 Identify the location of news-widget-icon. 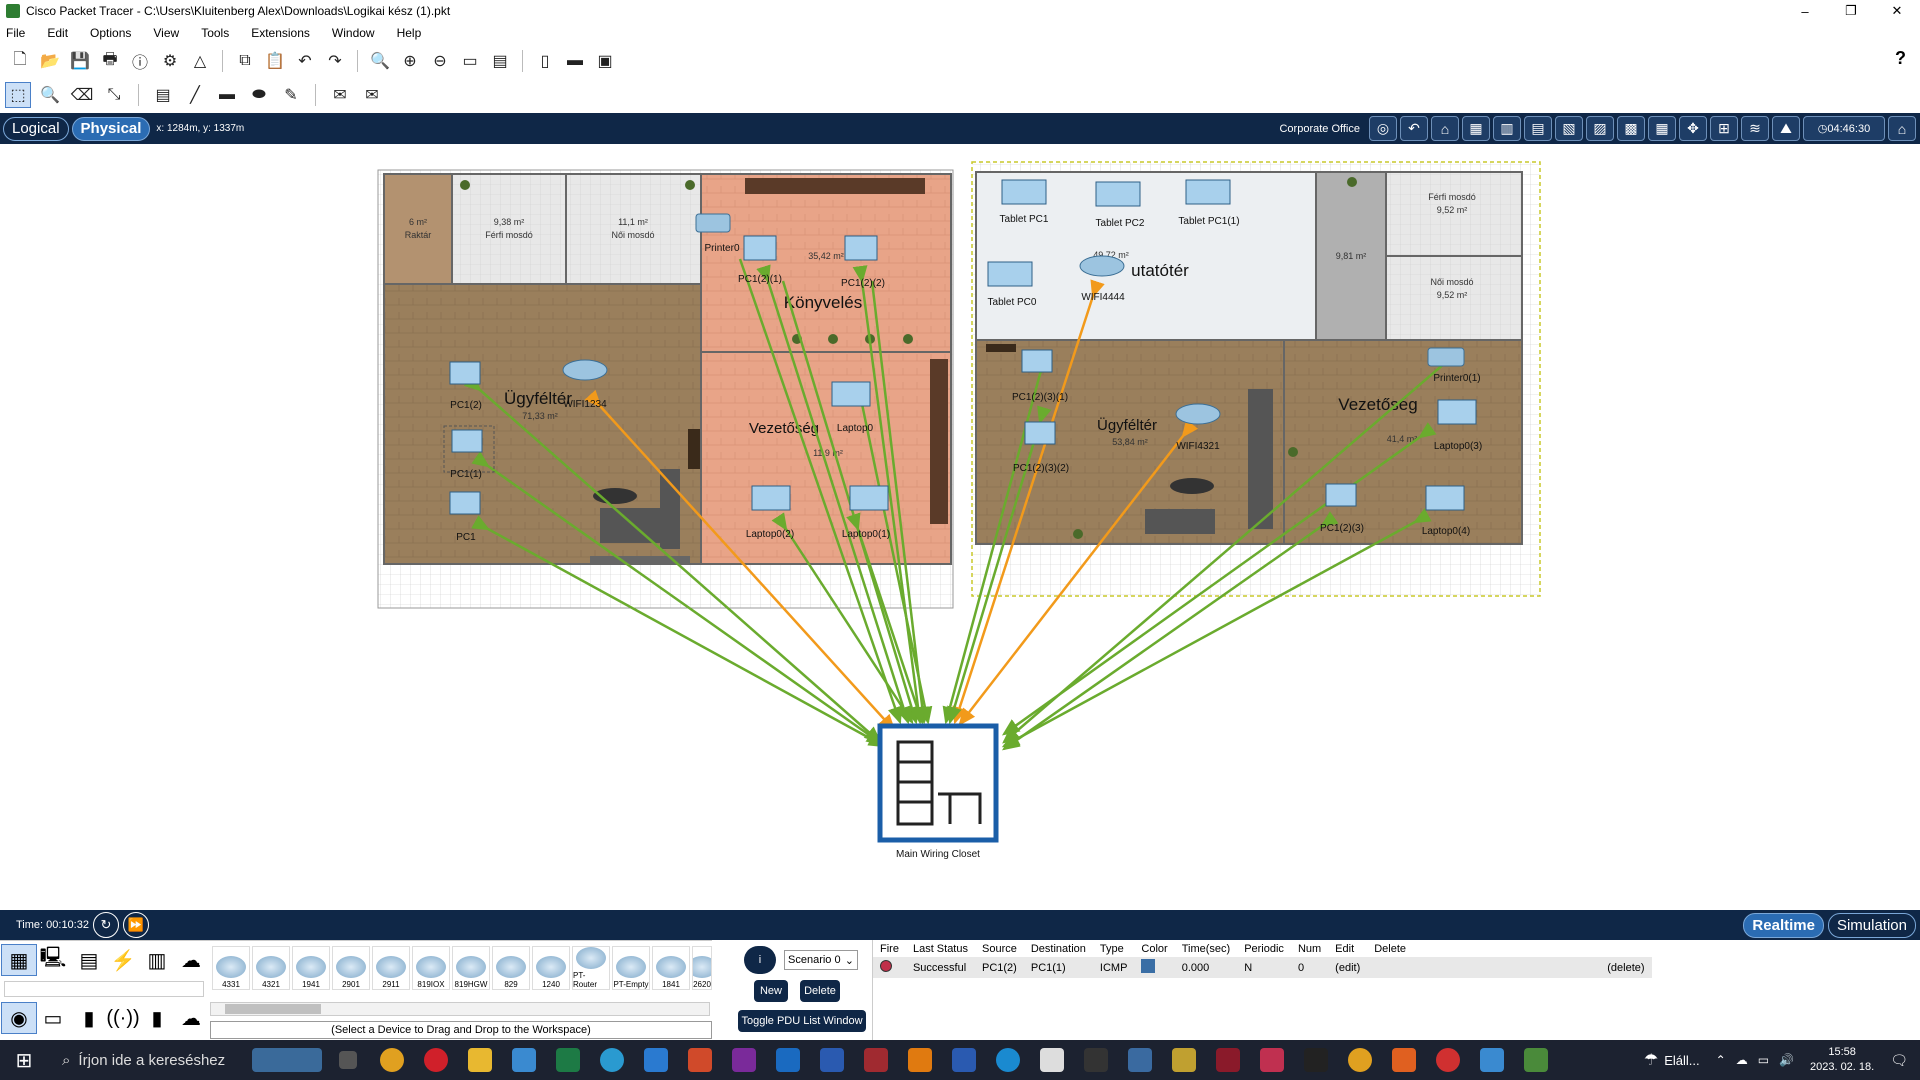
(287, 1060).